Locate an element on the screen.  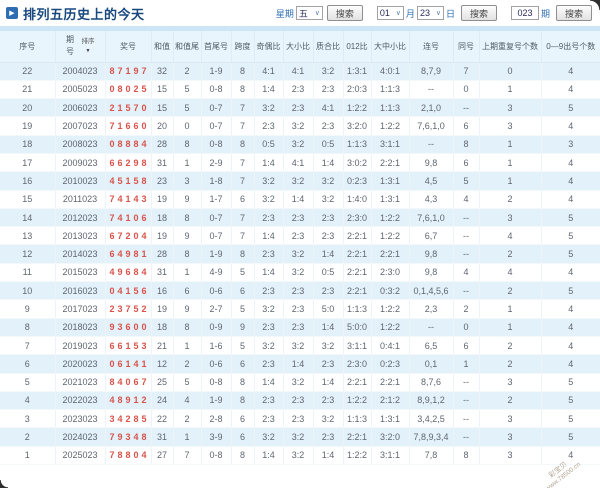
cell: 0-7 is located at coordinates (216, 236).